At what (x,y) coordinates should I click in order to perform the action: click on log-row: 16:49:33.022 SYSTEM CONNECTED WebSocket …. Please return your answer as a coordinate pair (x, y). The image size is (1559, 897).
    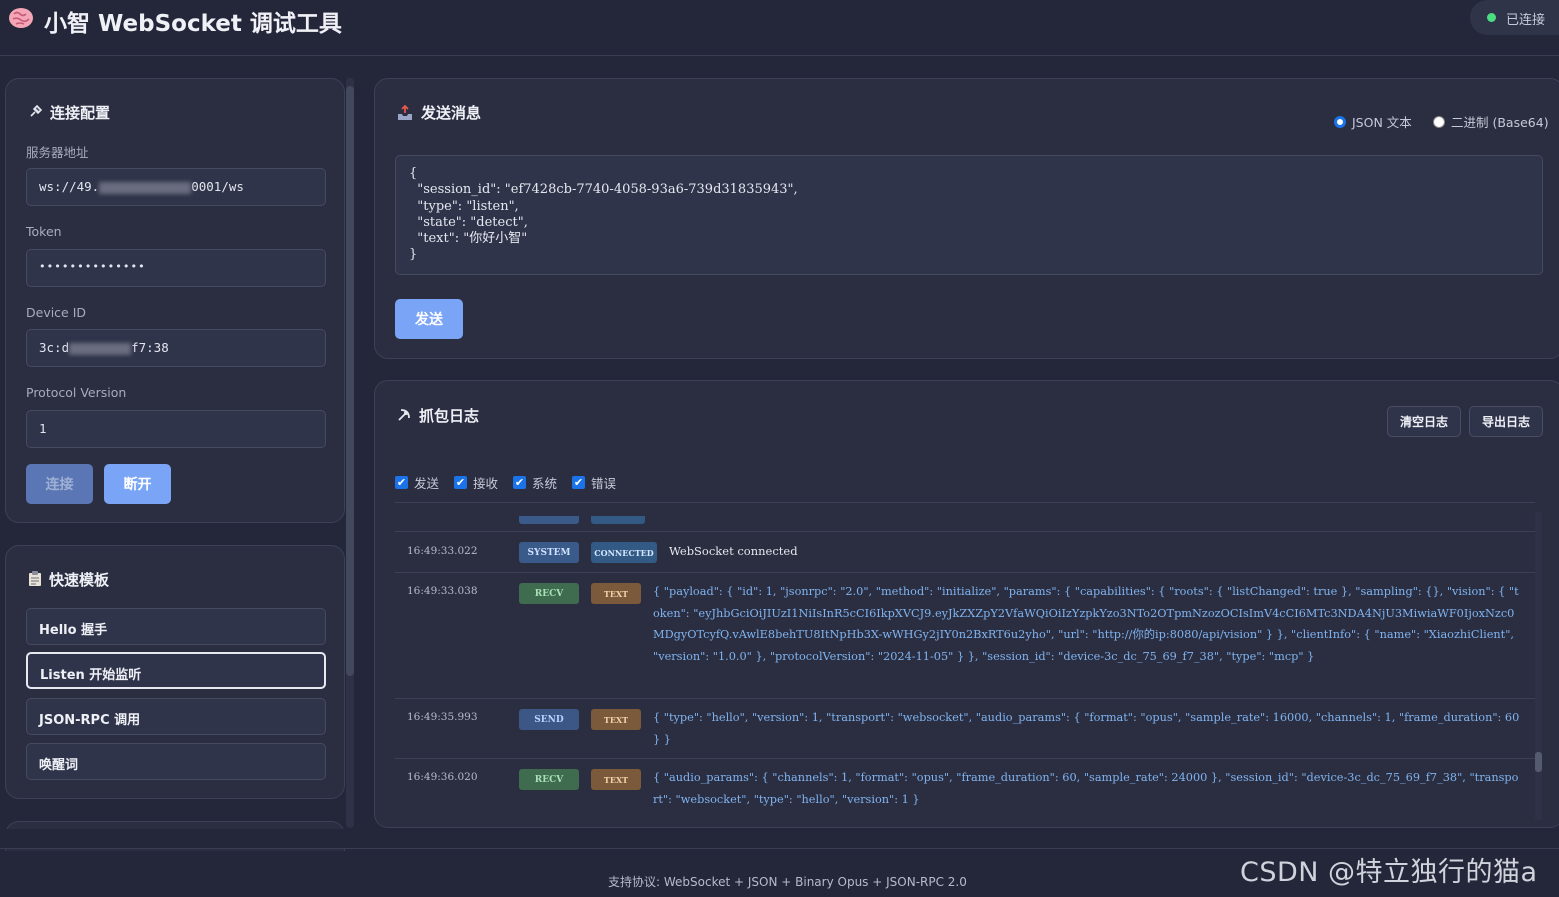
    Looking at the image, I should click on (965, 552).